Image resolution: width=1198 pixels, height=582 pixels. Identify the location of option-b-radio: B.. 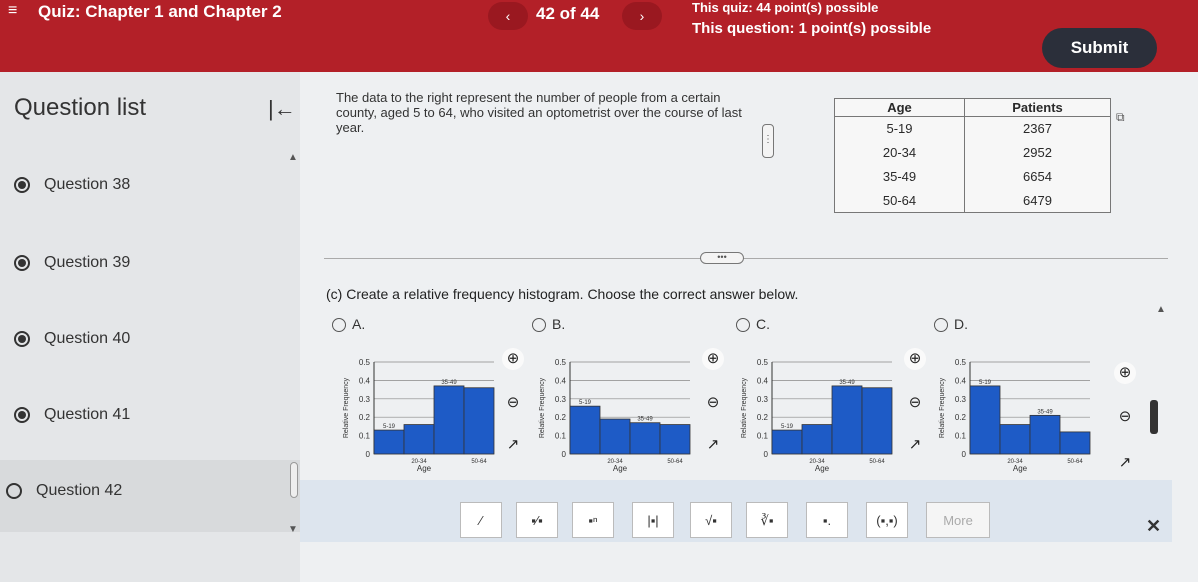
(548, 324).